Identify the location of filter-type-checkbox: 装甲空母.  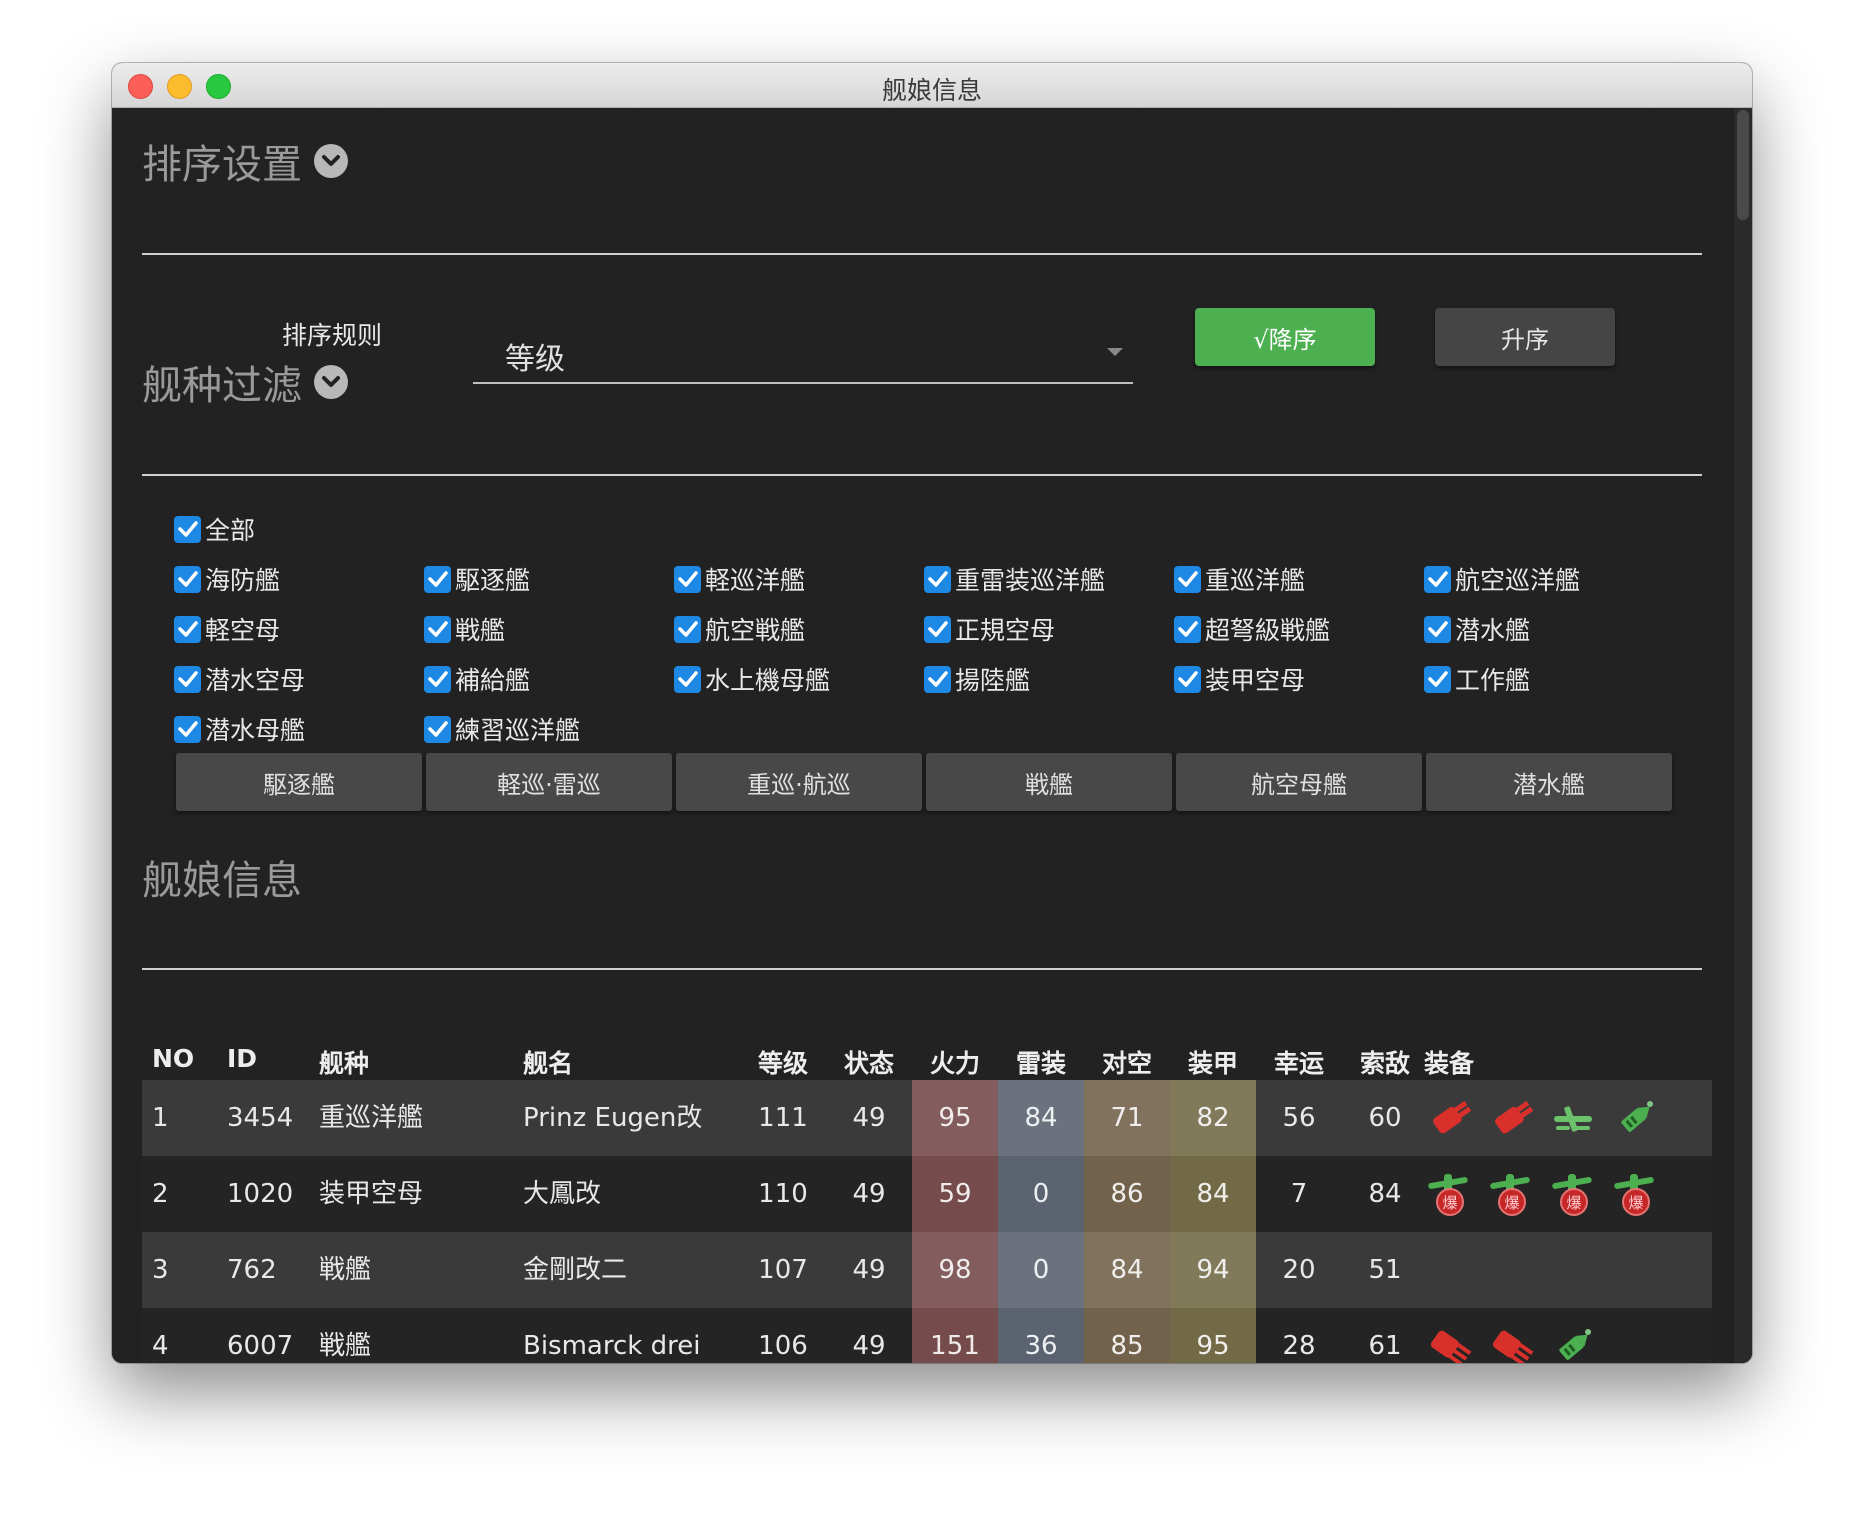
(1239, 679).